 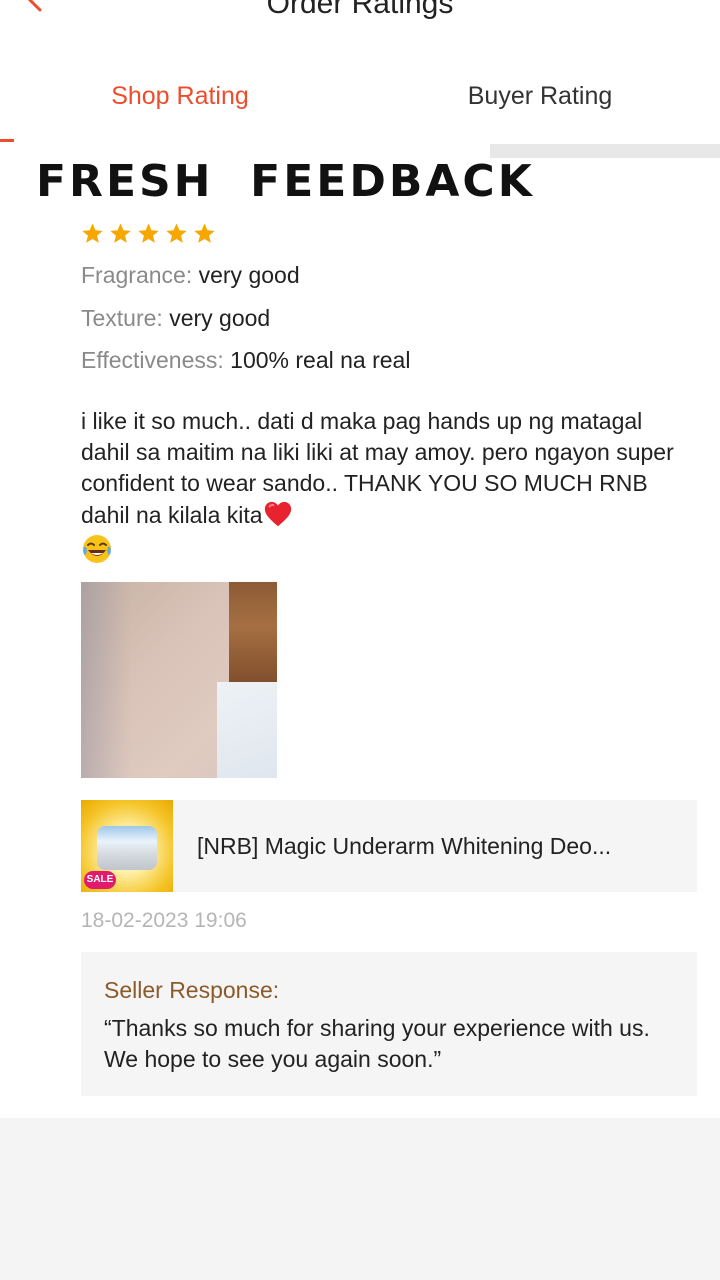 What do you see at coordinates (320, 360) in the screenshot?
I see `attribute-value: 100% real na real` at bounding box center [320, 360].